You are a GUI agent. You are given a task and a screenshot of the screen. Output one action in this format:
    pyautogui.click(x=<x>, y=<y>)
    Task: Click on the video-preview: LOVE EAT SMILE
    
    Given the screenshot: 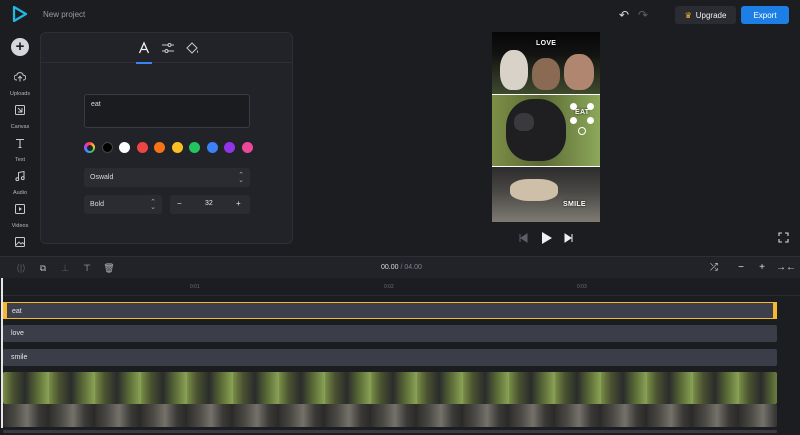 What is the action you would take?
    pyautogui.click(x=546, y=127)
    